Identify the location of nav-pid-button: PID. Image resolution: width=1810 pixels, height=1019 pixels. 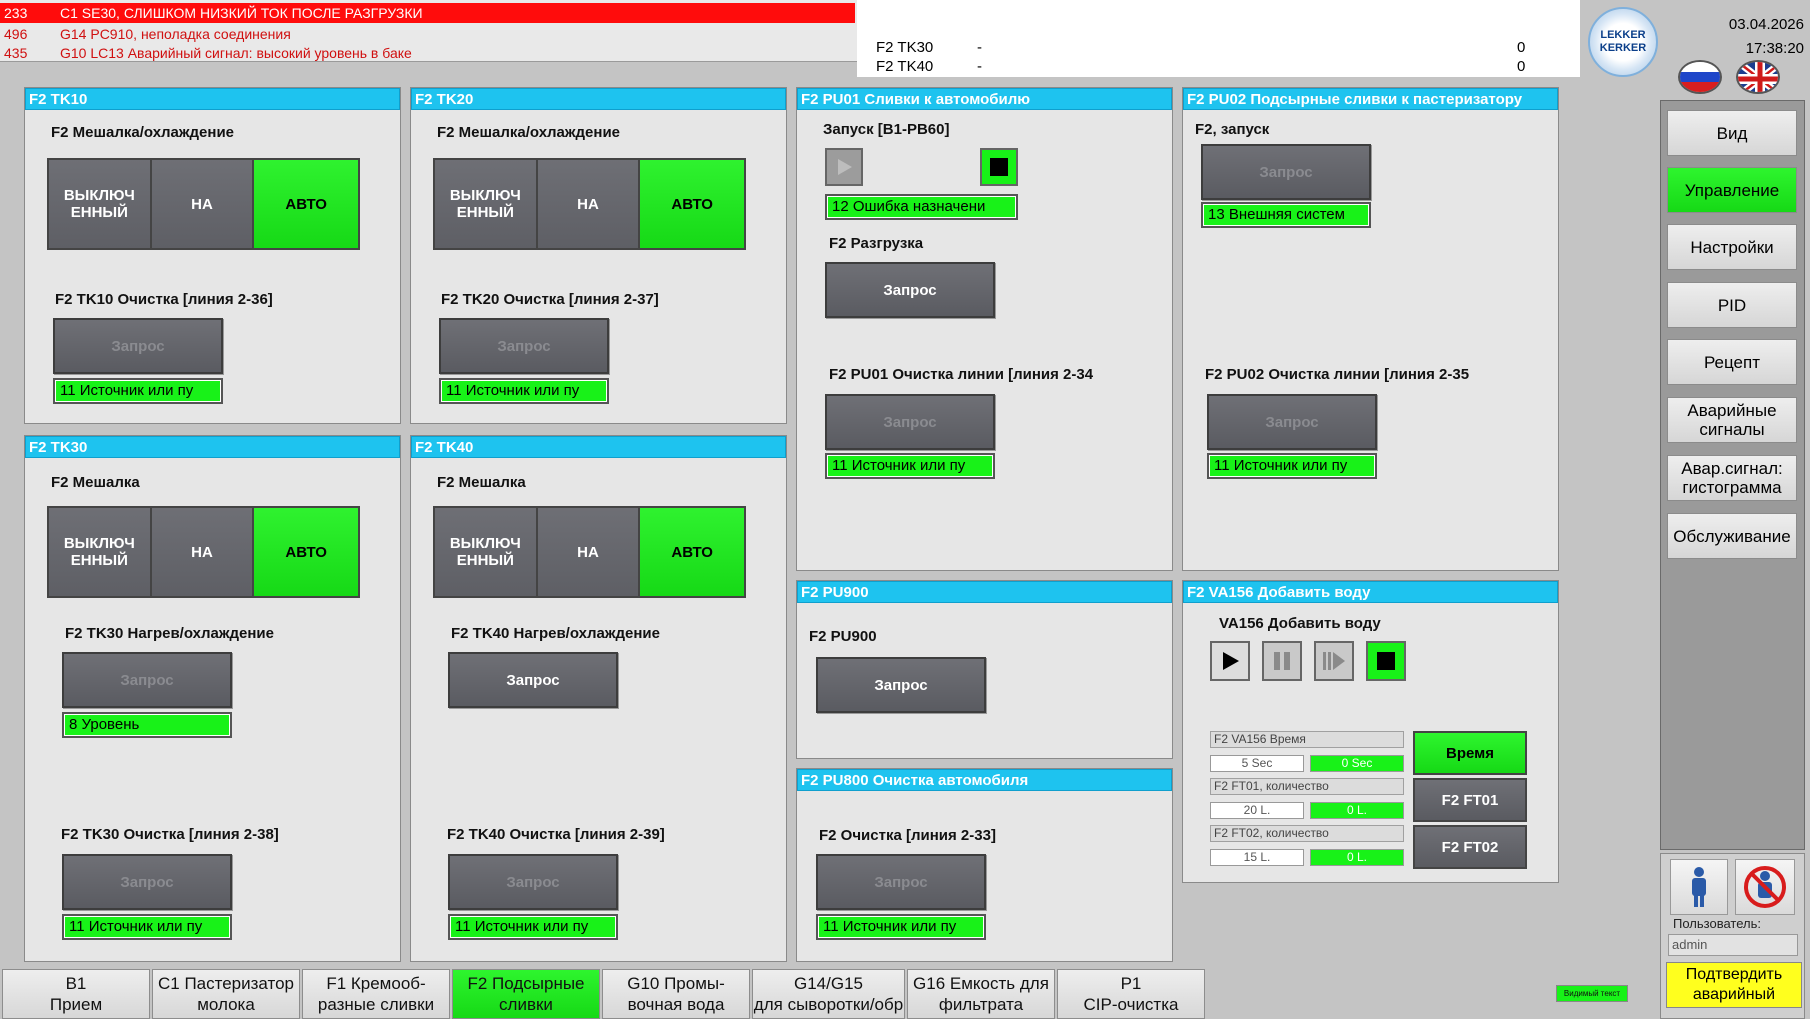
(1732, 305).